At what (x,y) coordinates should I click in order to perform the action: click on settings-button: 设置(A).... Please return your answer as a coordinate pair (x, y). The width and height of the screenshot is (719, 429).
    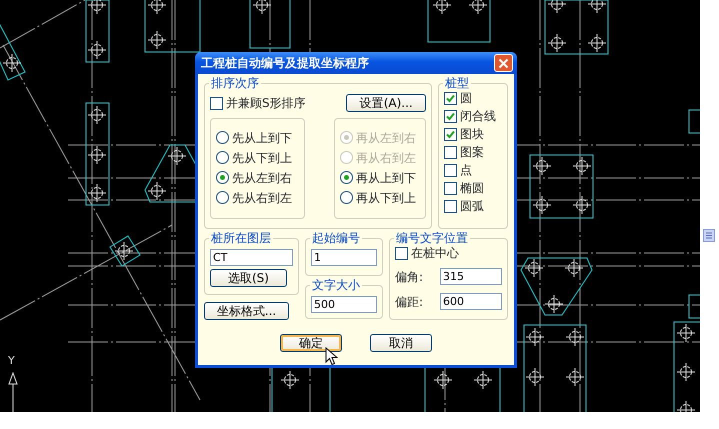
    Looking at the image, I should click on (386, 103).